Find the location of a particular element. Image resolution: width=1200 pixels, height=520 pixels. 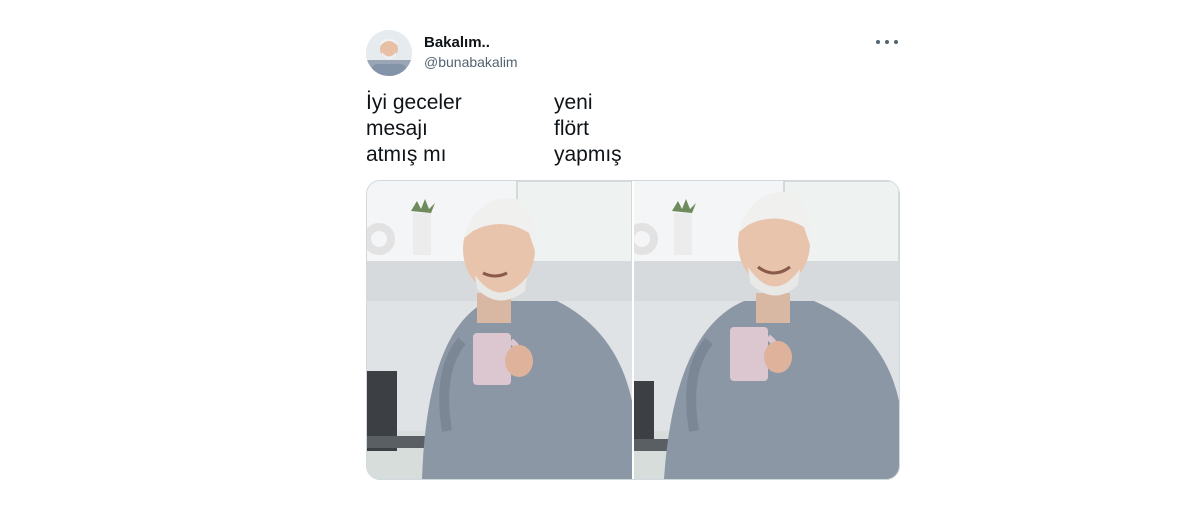

text-line: İyi geceler is located at coordinates (414, 102).